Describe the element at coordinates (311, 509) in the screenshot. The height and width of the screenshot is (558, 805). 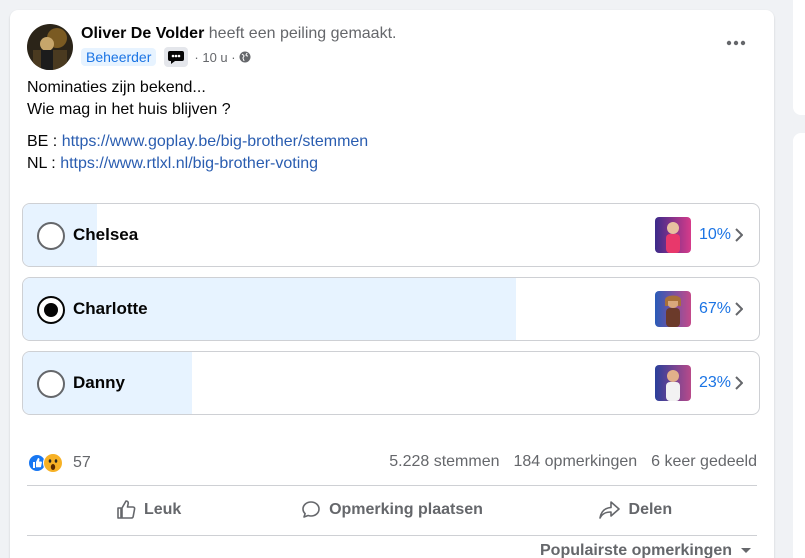
I see `speech-bubble-icon` at that location.